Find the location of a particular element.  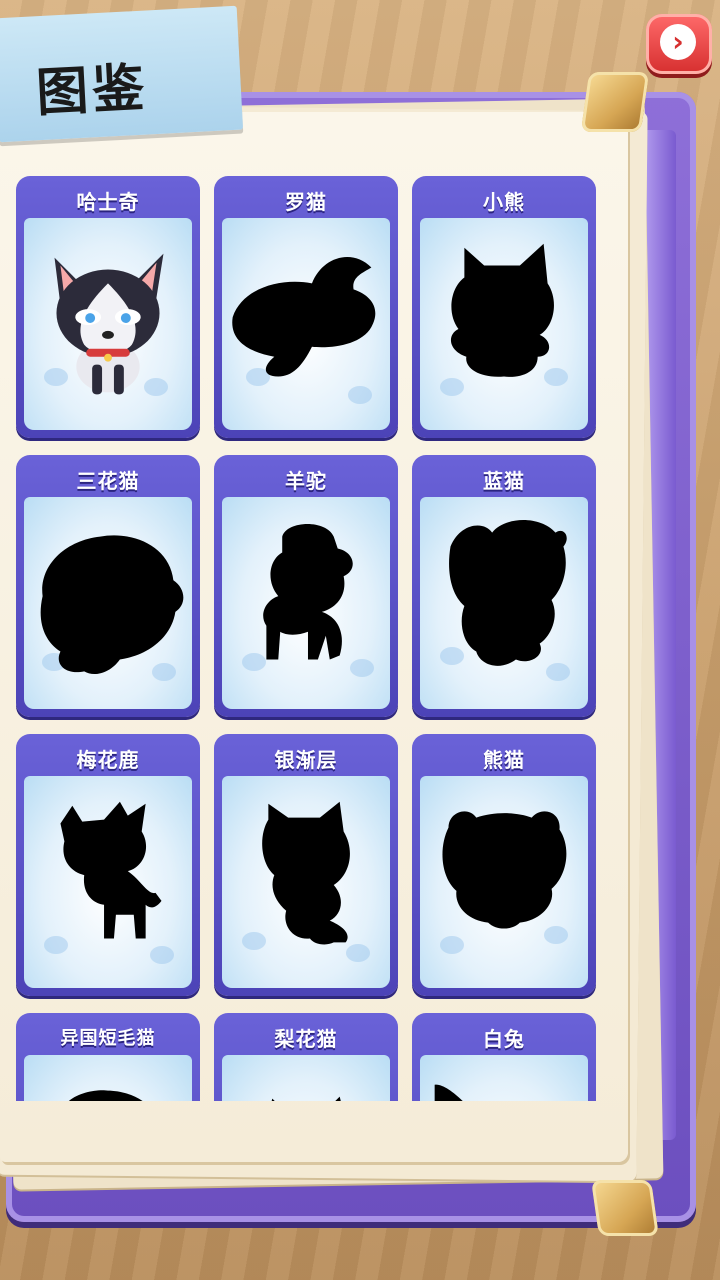

card-label: 白兔 is located at coordinates (504, 1038).